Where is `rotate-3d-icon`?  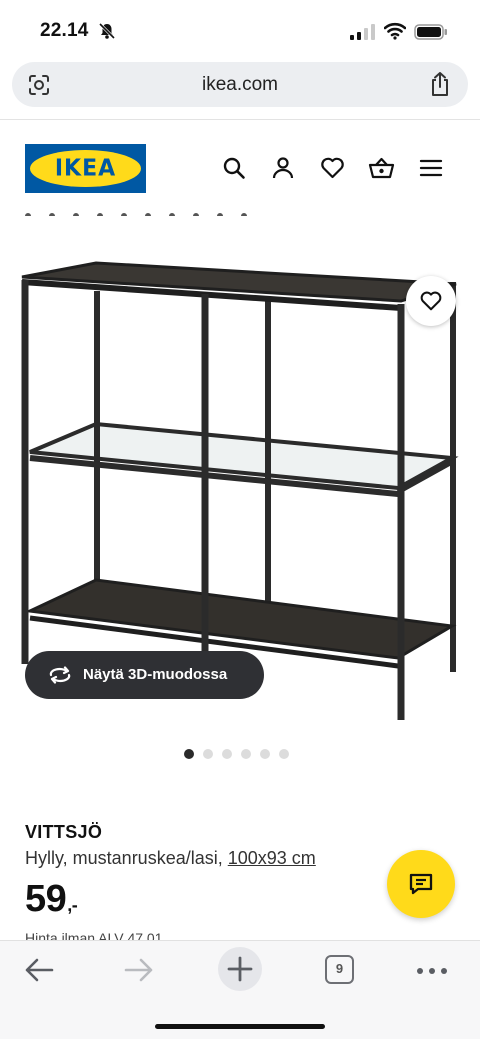
rotate-3d-icon is located at coordinates (60, 675).